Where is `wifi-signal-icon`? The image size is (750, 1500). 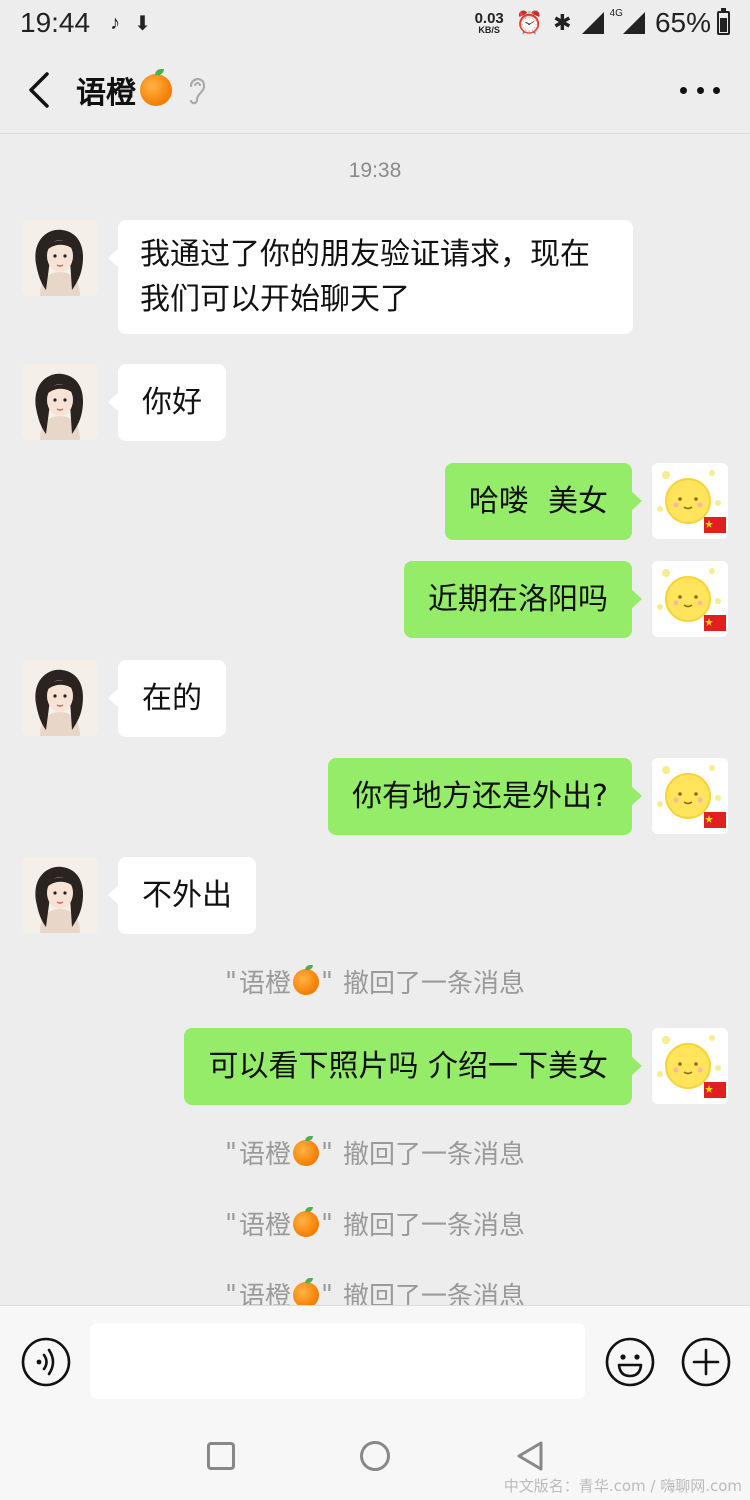
wifi-signal-icon is located at coordinates (592, 23).